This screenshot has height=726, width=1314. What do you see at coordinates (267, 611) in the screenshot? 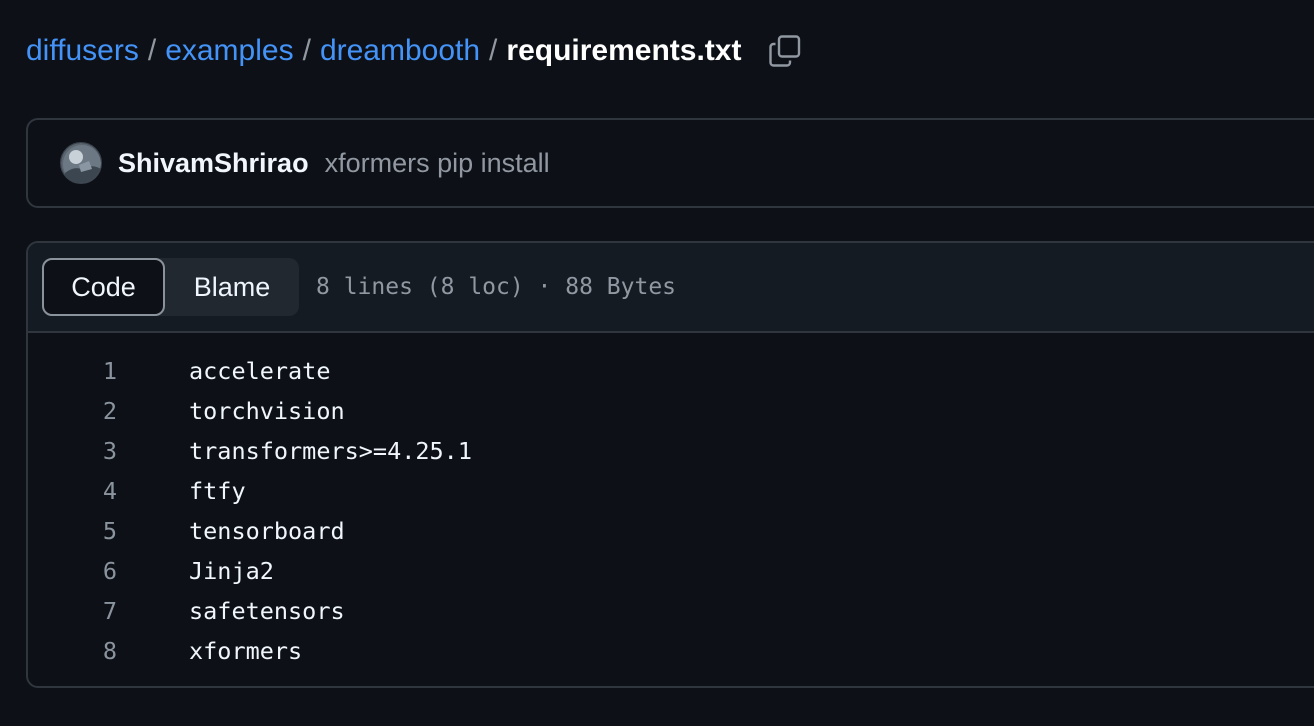
I see `line-text: safetensors` at bounding box center [267, 611].